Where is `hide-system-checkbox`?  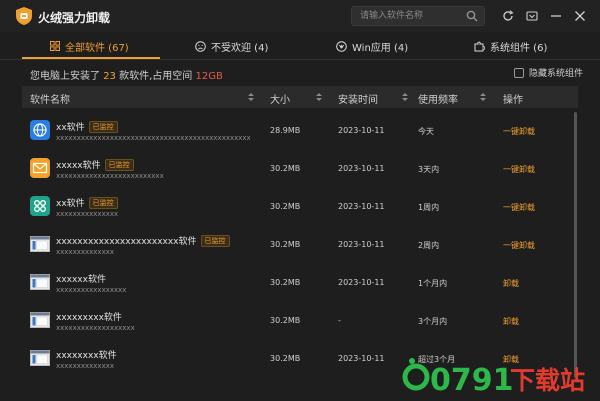
hide-system-checkbox is located at coordinates (519, 72).